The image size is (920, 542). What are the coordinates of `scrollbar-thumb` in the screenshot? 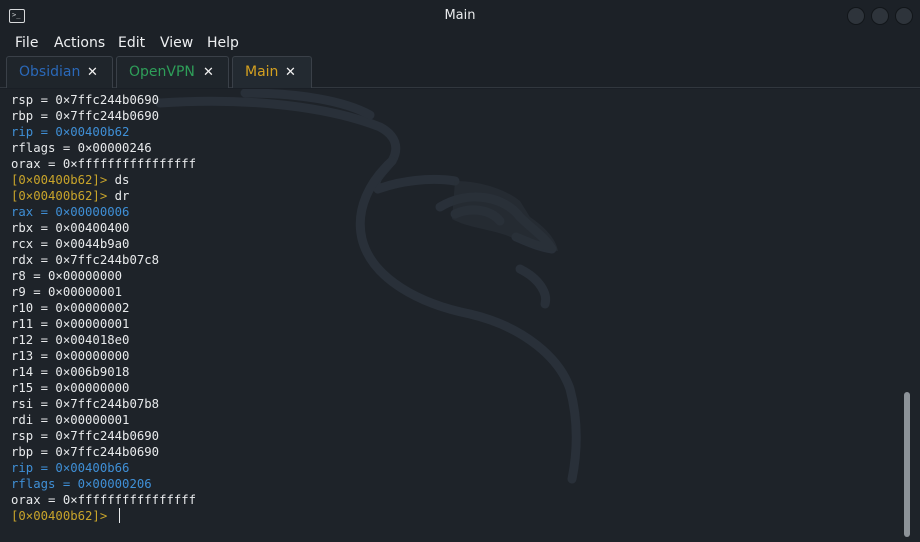 It's located at (907, 464).